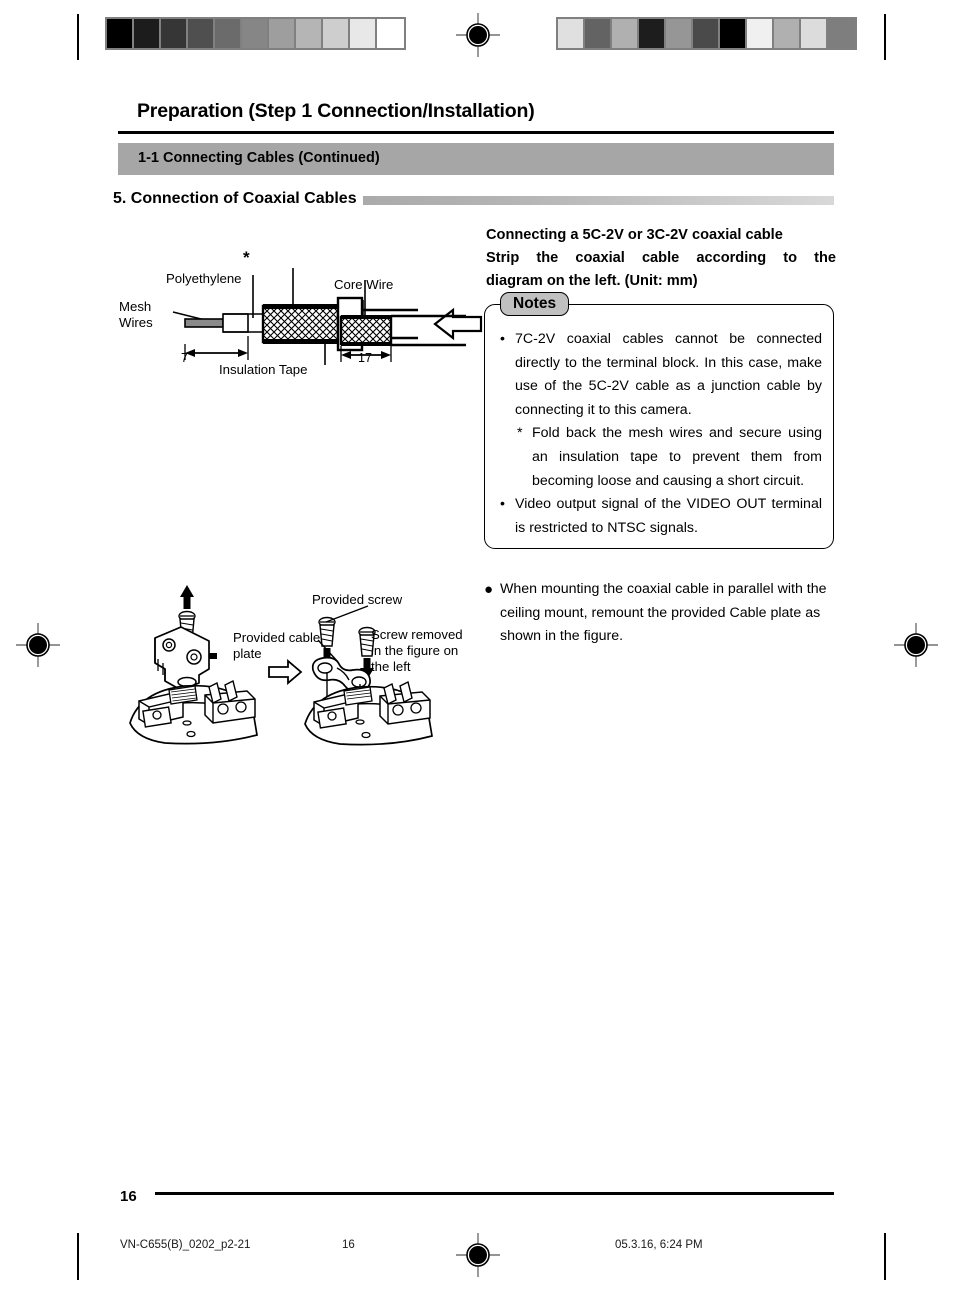 Image resolution: width=954 pixels, height=1295 pixels. What do you see at coordinates (494, 1193) in the screenshot?
I see `footer-rule` at bounding box center [494, 1193].